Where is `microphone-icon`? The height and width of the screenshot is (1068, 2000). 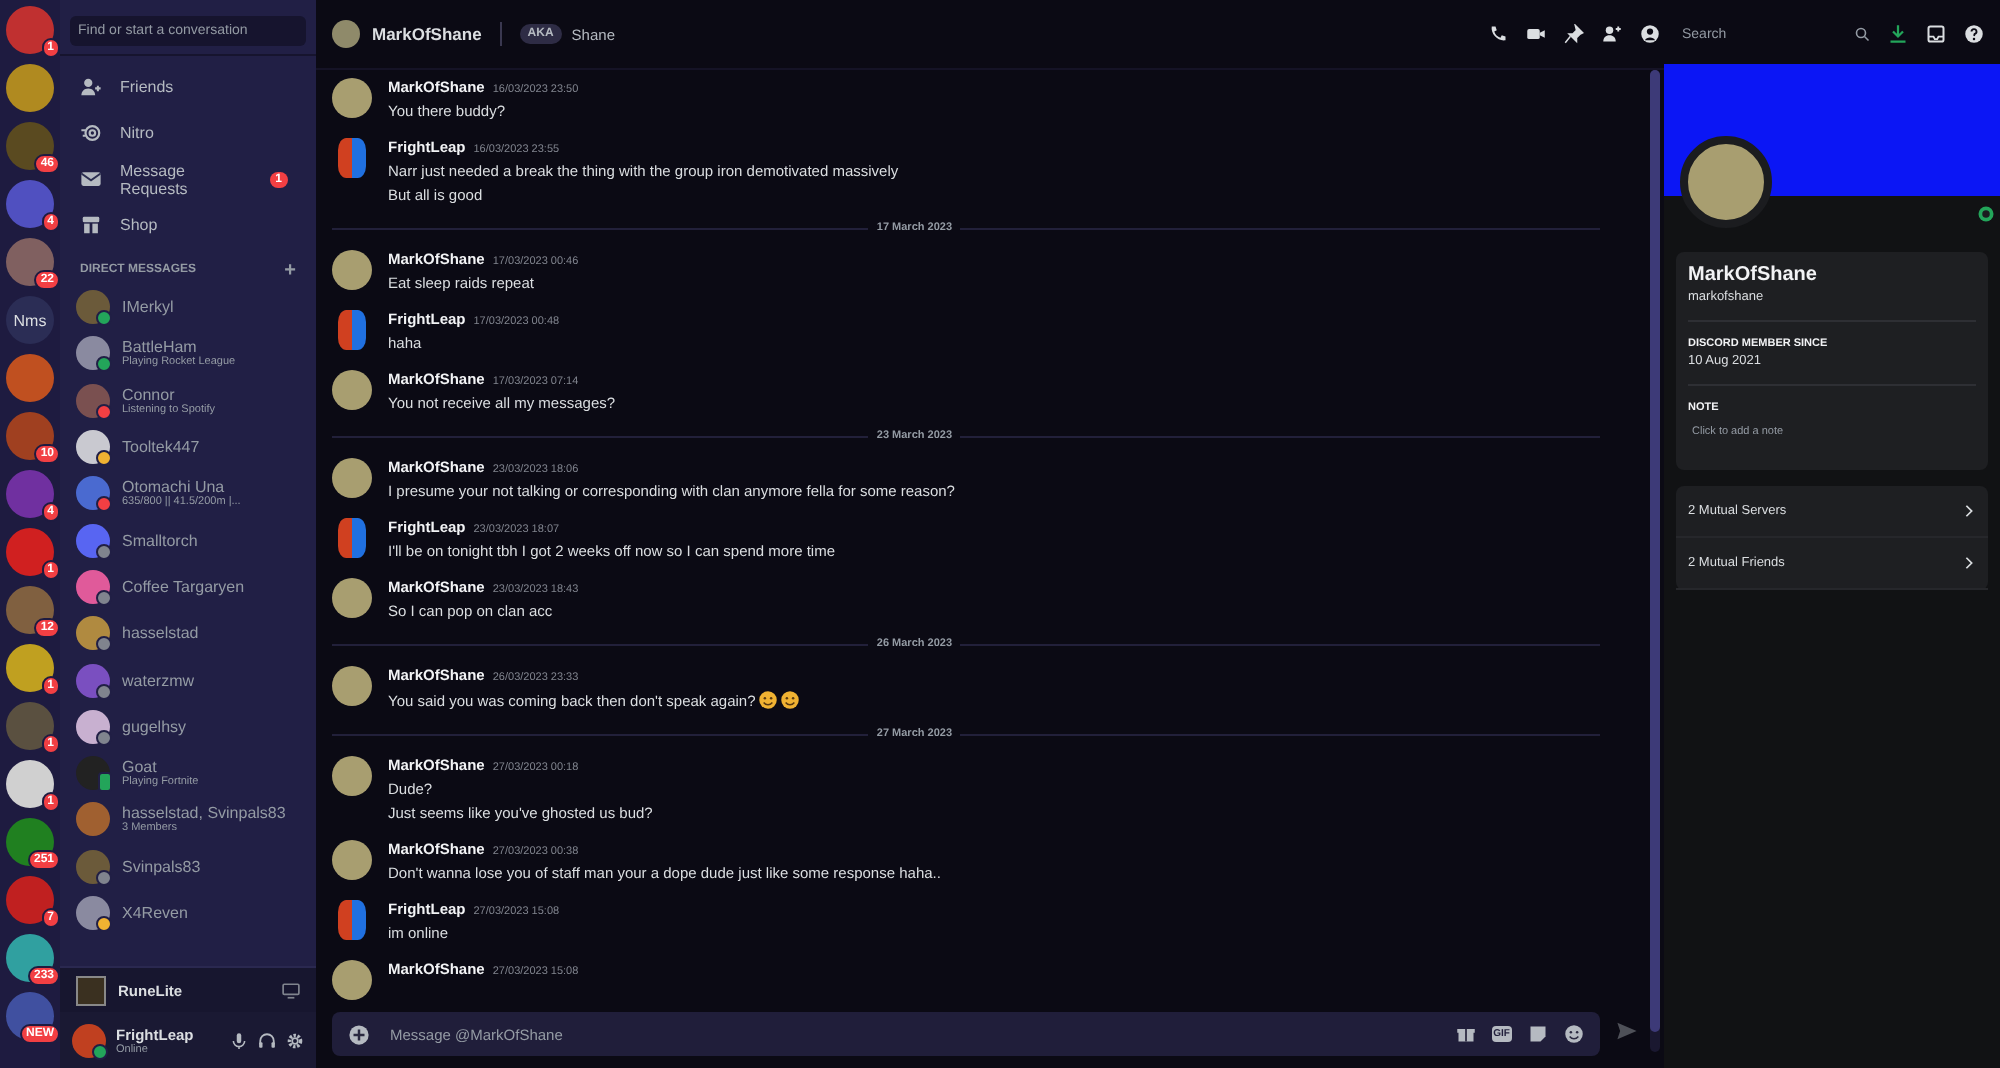
microphone-icon is located at coordinates (239, 1040).